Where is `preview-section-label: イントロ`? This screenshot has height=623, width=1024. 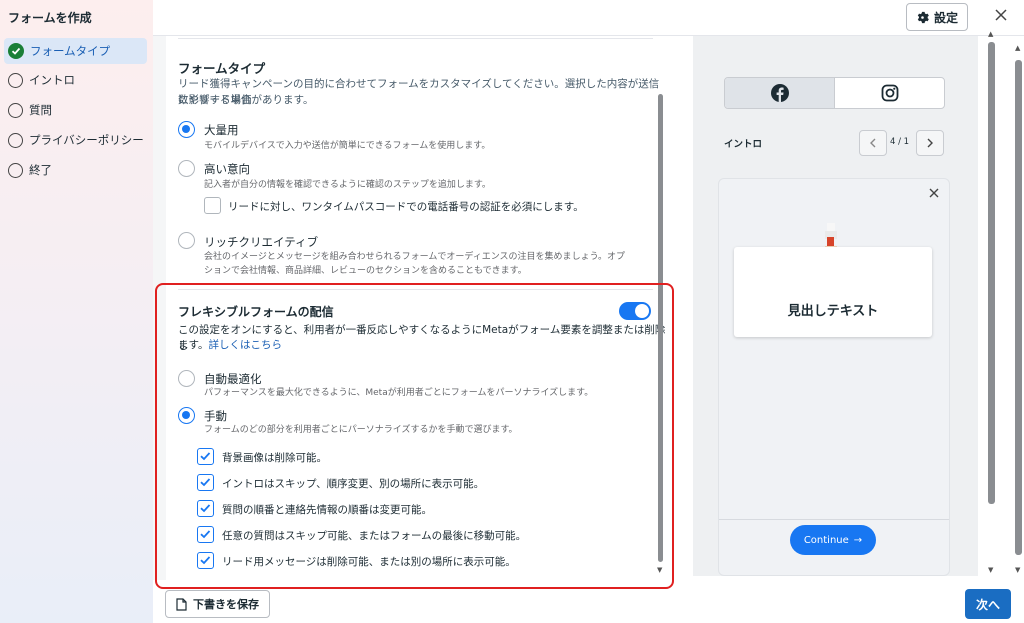
preview-section-label: イントロ is located at coordinates (743, 144).